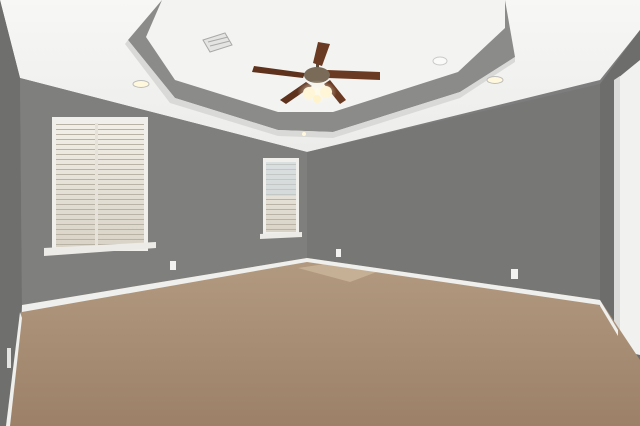  Describe the element at coordinates (309, 93) in the screenshot. I see `fan-light-left` at that location.